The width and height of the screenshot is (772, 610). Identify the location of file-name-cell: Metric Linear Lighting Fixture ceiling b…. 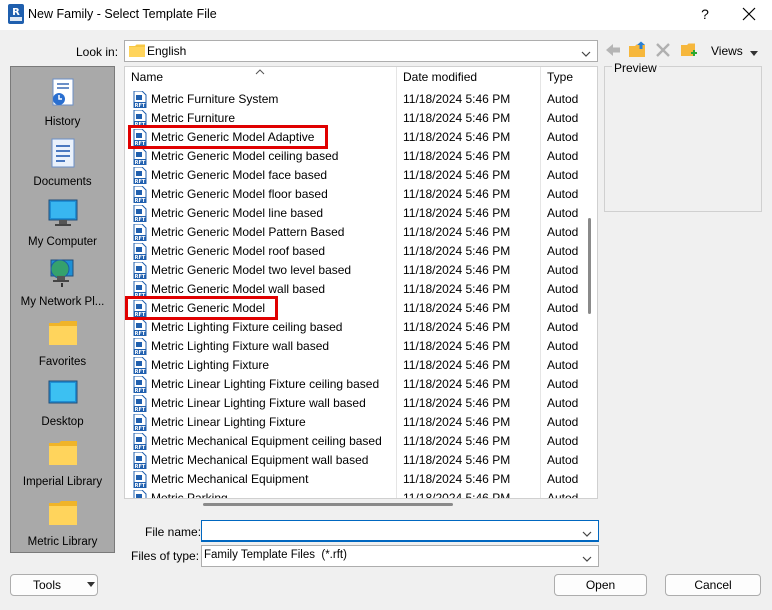
(265, 384).